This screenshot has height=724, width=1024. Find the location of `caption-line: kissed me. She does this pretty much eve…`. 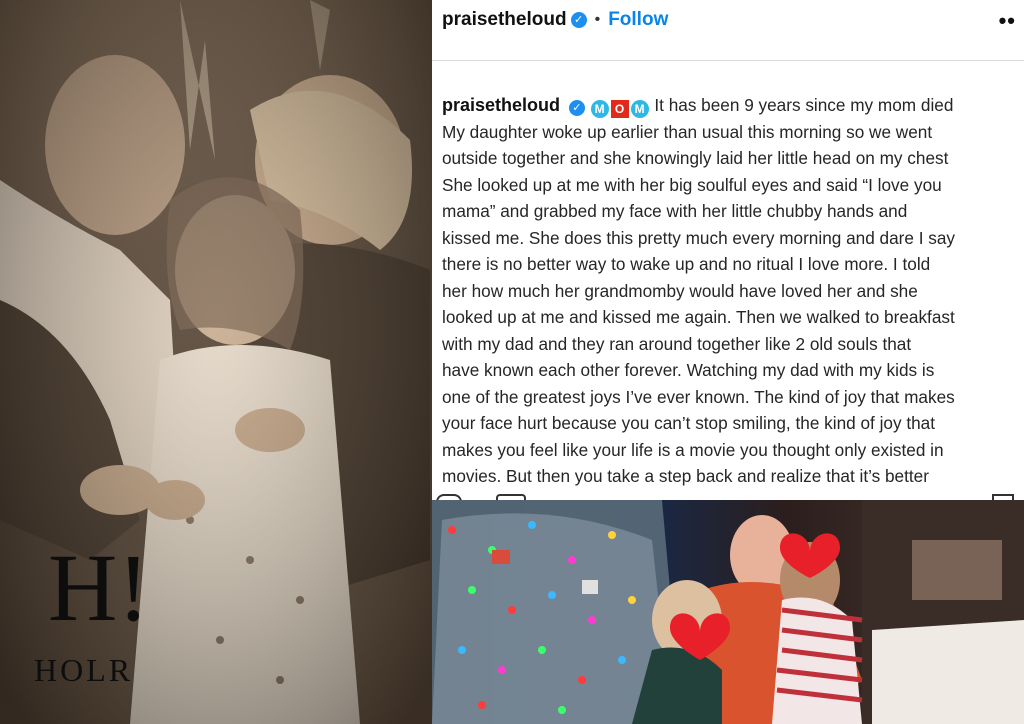

caption-line: kissed me. She does this pretty much eve… is located at coordinates (699, 237).